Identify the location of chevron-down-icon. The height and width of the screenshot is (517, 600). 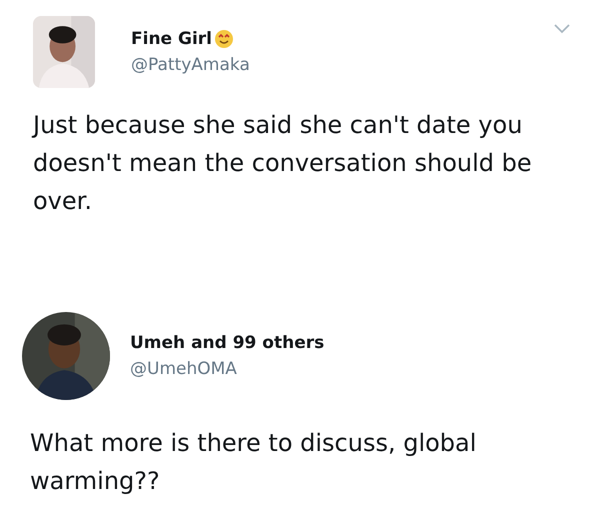
(562, 29).